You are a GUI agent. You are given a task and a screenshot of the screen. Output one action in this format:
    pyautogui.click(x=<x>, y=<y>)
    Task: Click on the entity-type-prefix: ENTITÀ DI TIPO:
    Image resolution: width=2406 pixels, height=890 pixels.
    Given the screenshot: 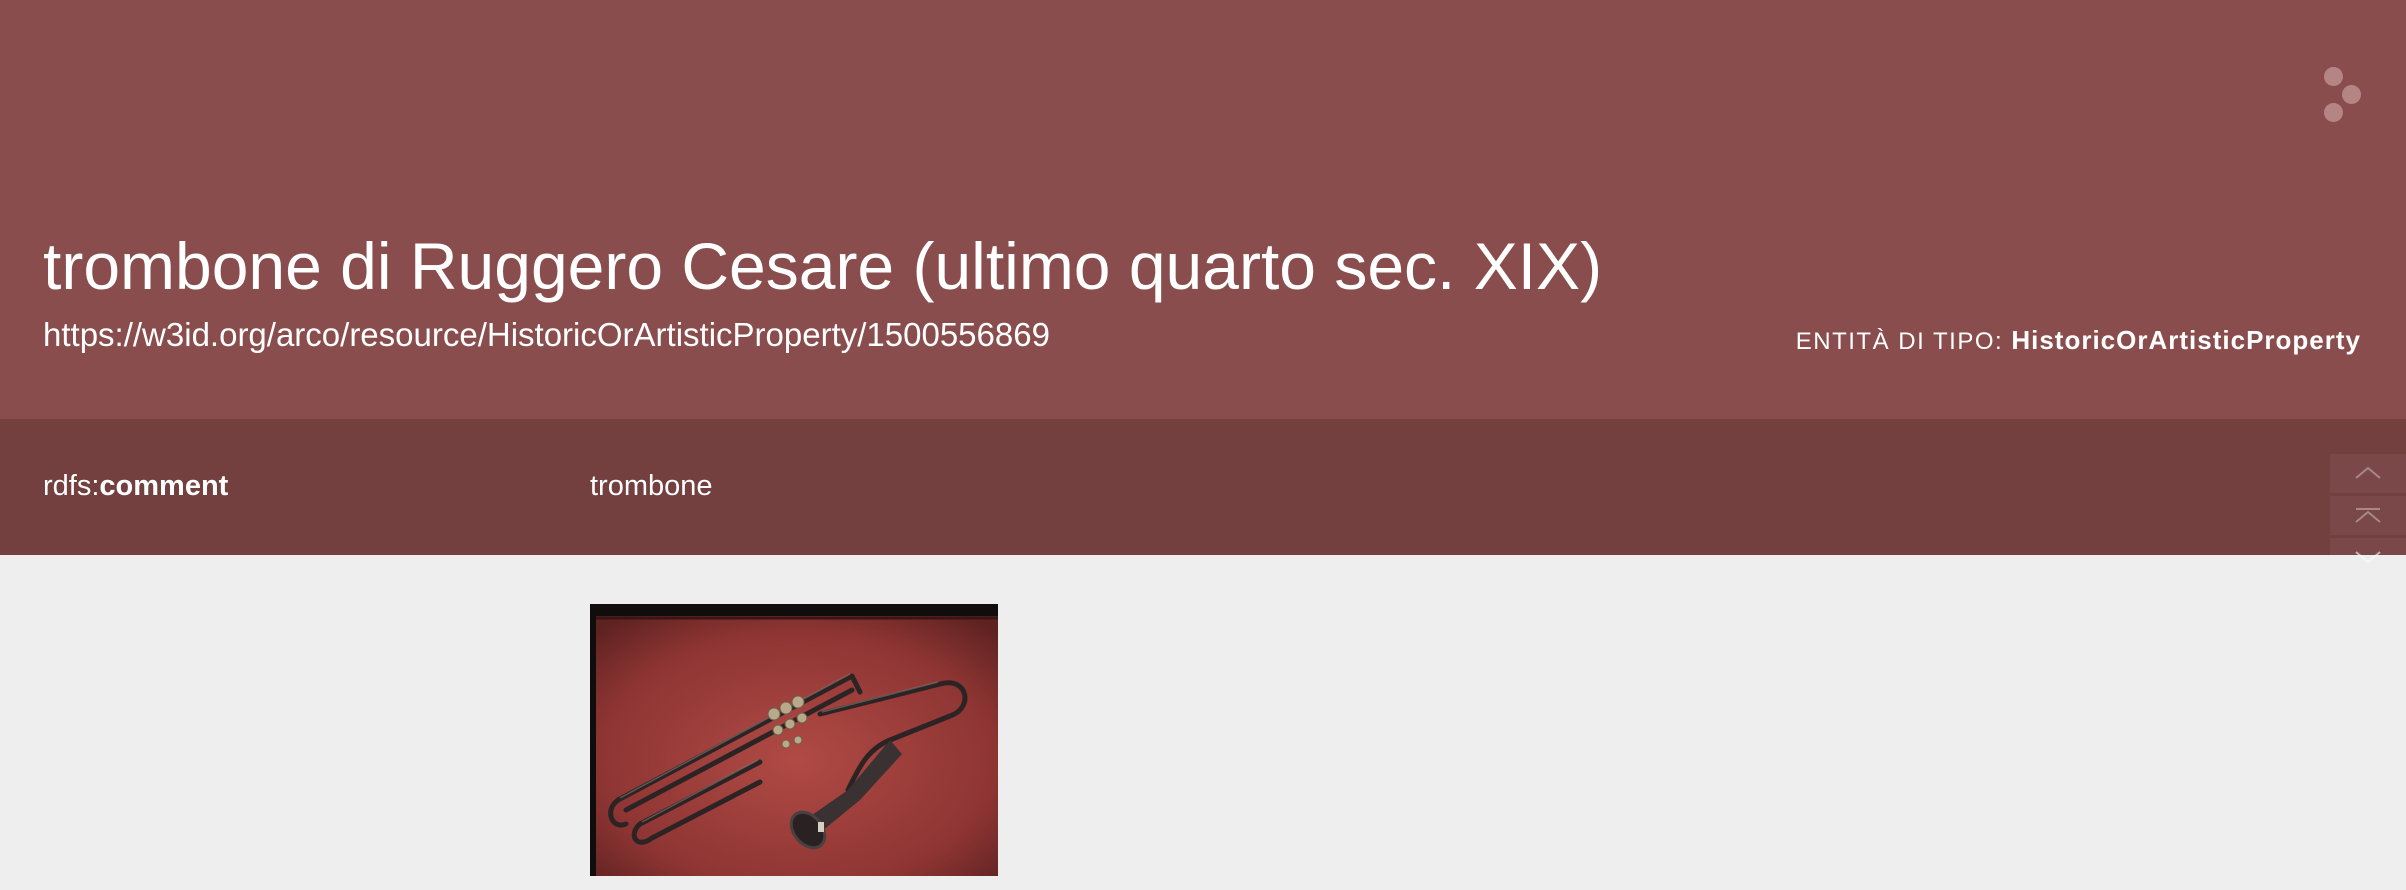 What is the action you would take?
    pyautogui.click(x=1899, y=341)
    